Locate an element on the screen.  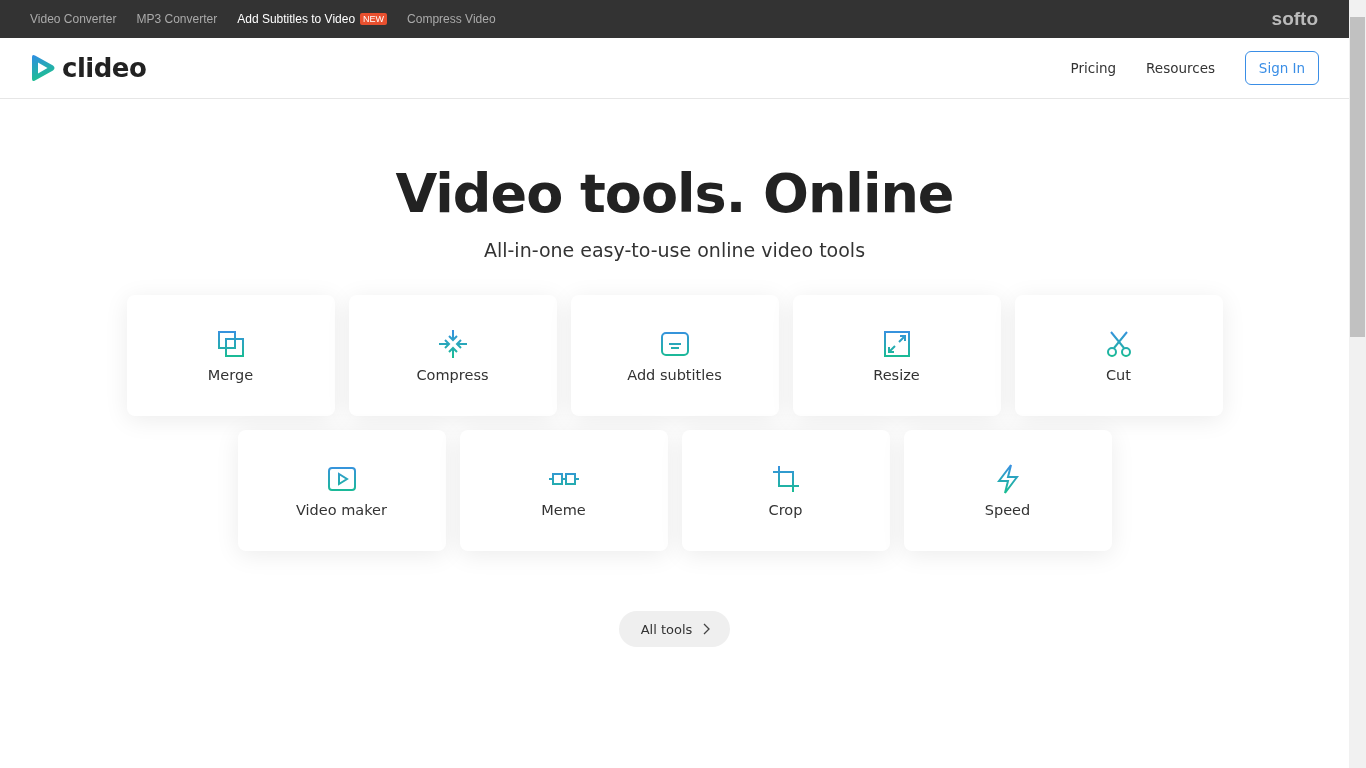
new-badge: NEW is located at coordinates (374, 19).